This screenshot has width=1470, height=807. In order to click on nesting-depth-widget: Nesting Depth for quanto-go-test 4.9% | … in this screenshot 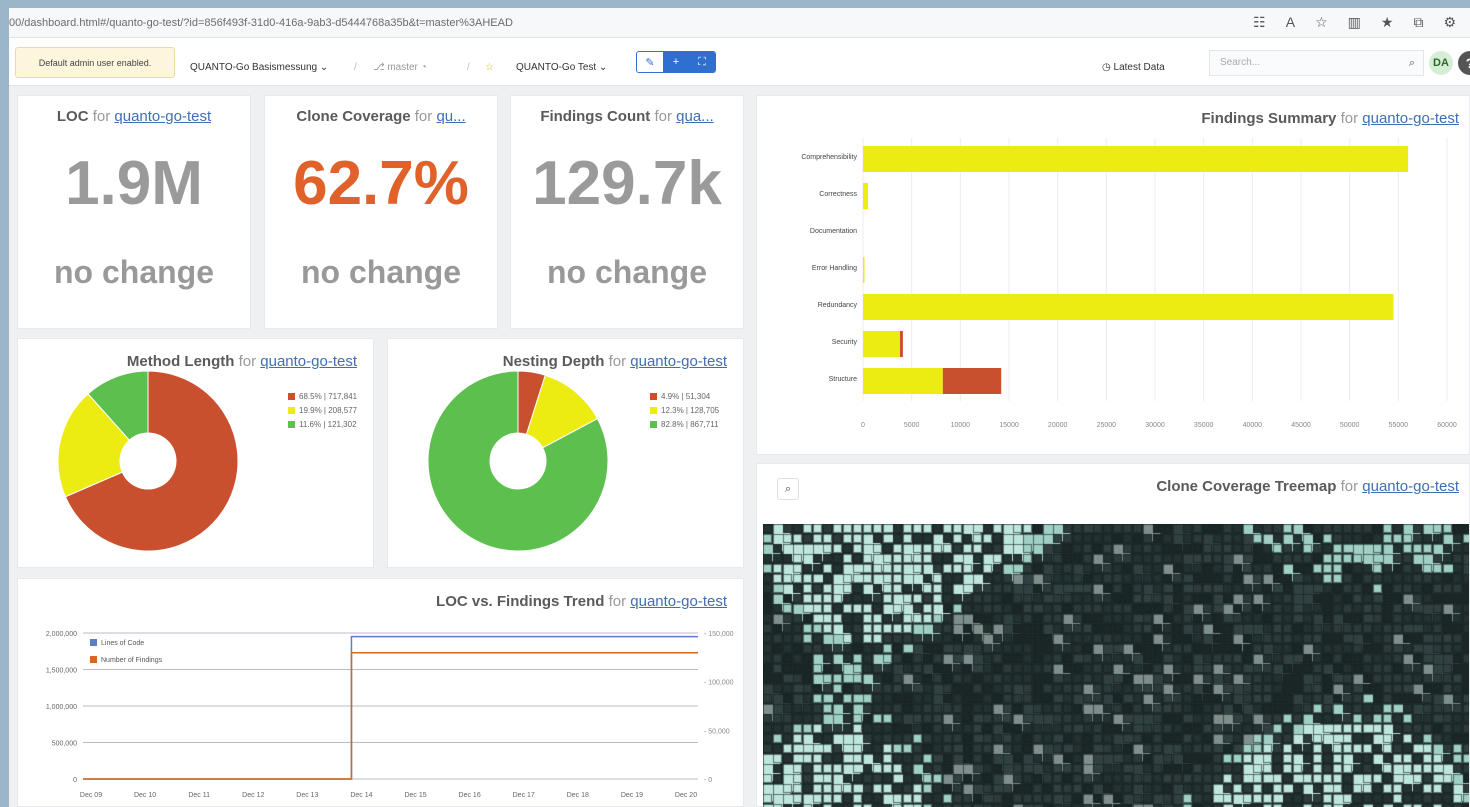, I will do `click(565, 453)`.